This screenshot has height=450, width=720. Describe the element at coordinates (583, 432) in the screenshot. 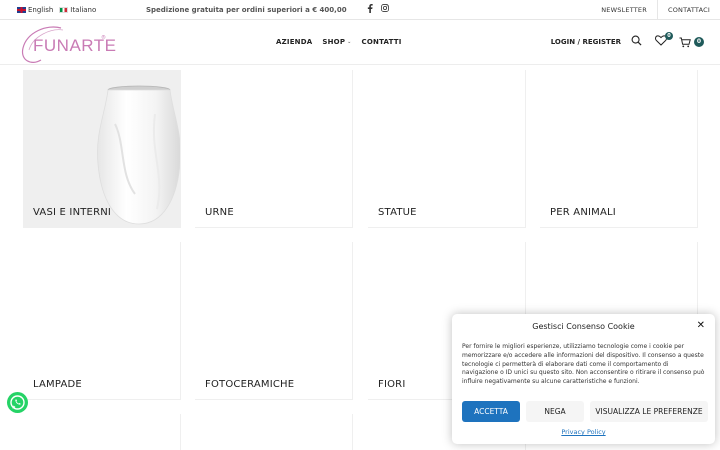

I see `privacy-policy-link: Privacy Policy` at that location.